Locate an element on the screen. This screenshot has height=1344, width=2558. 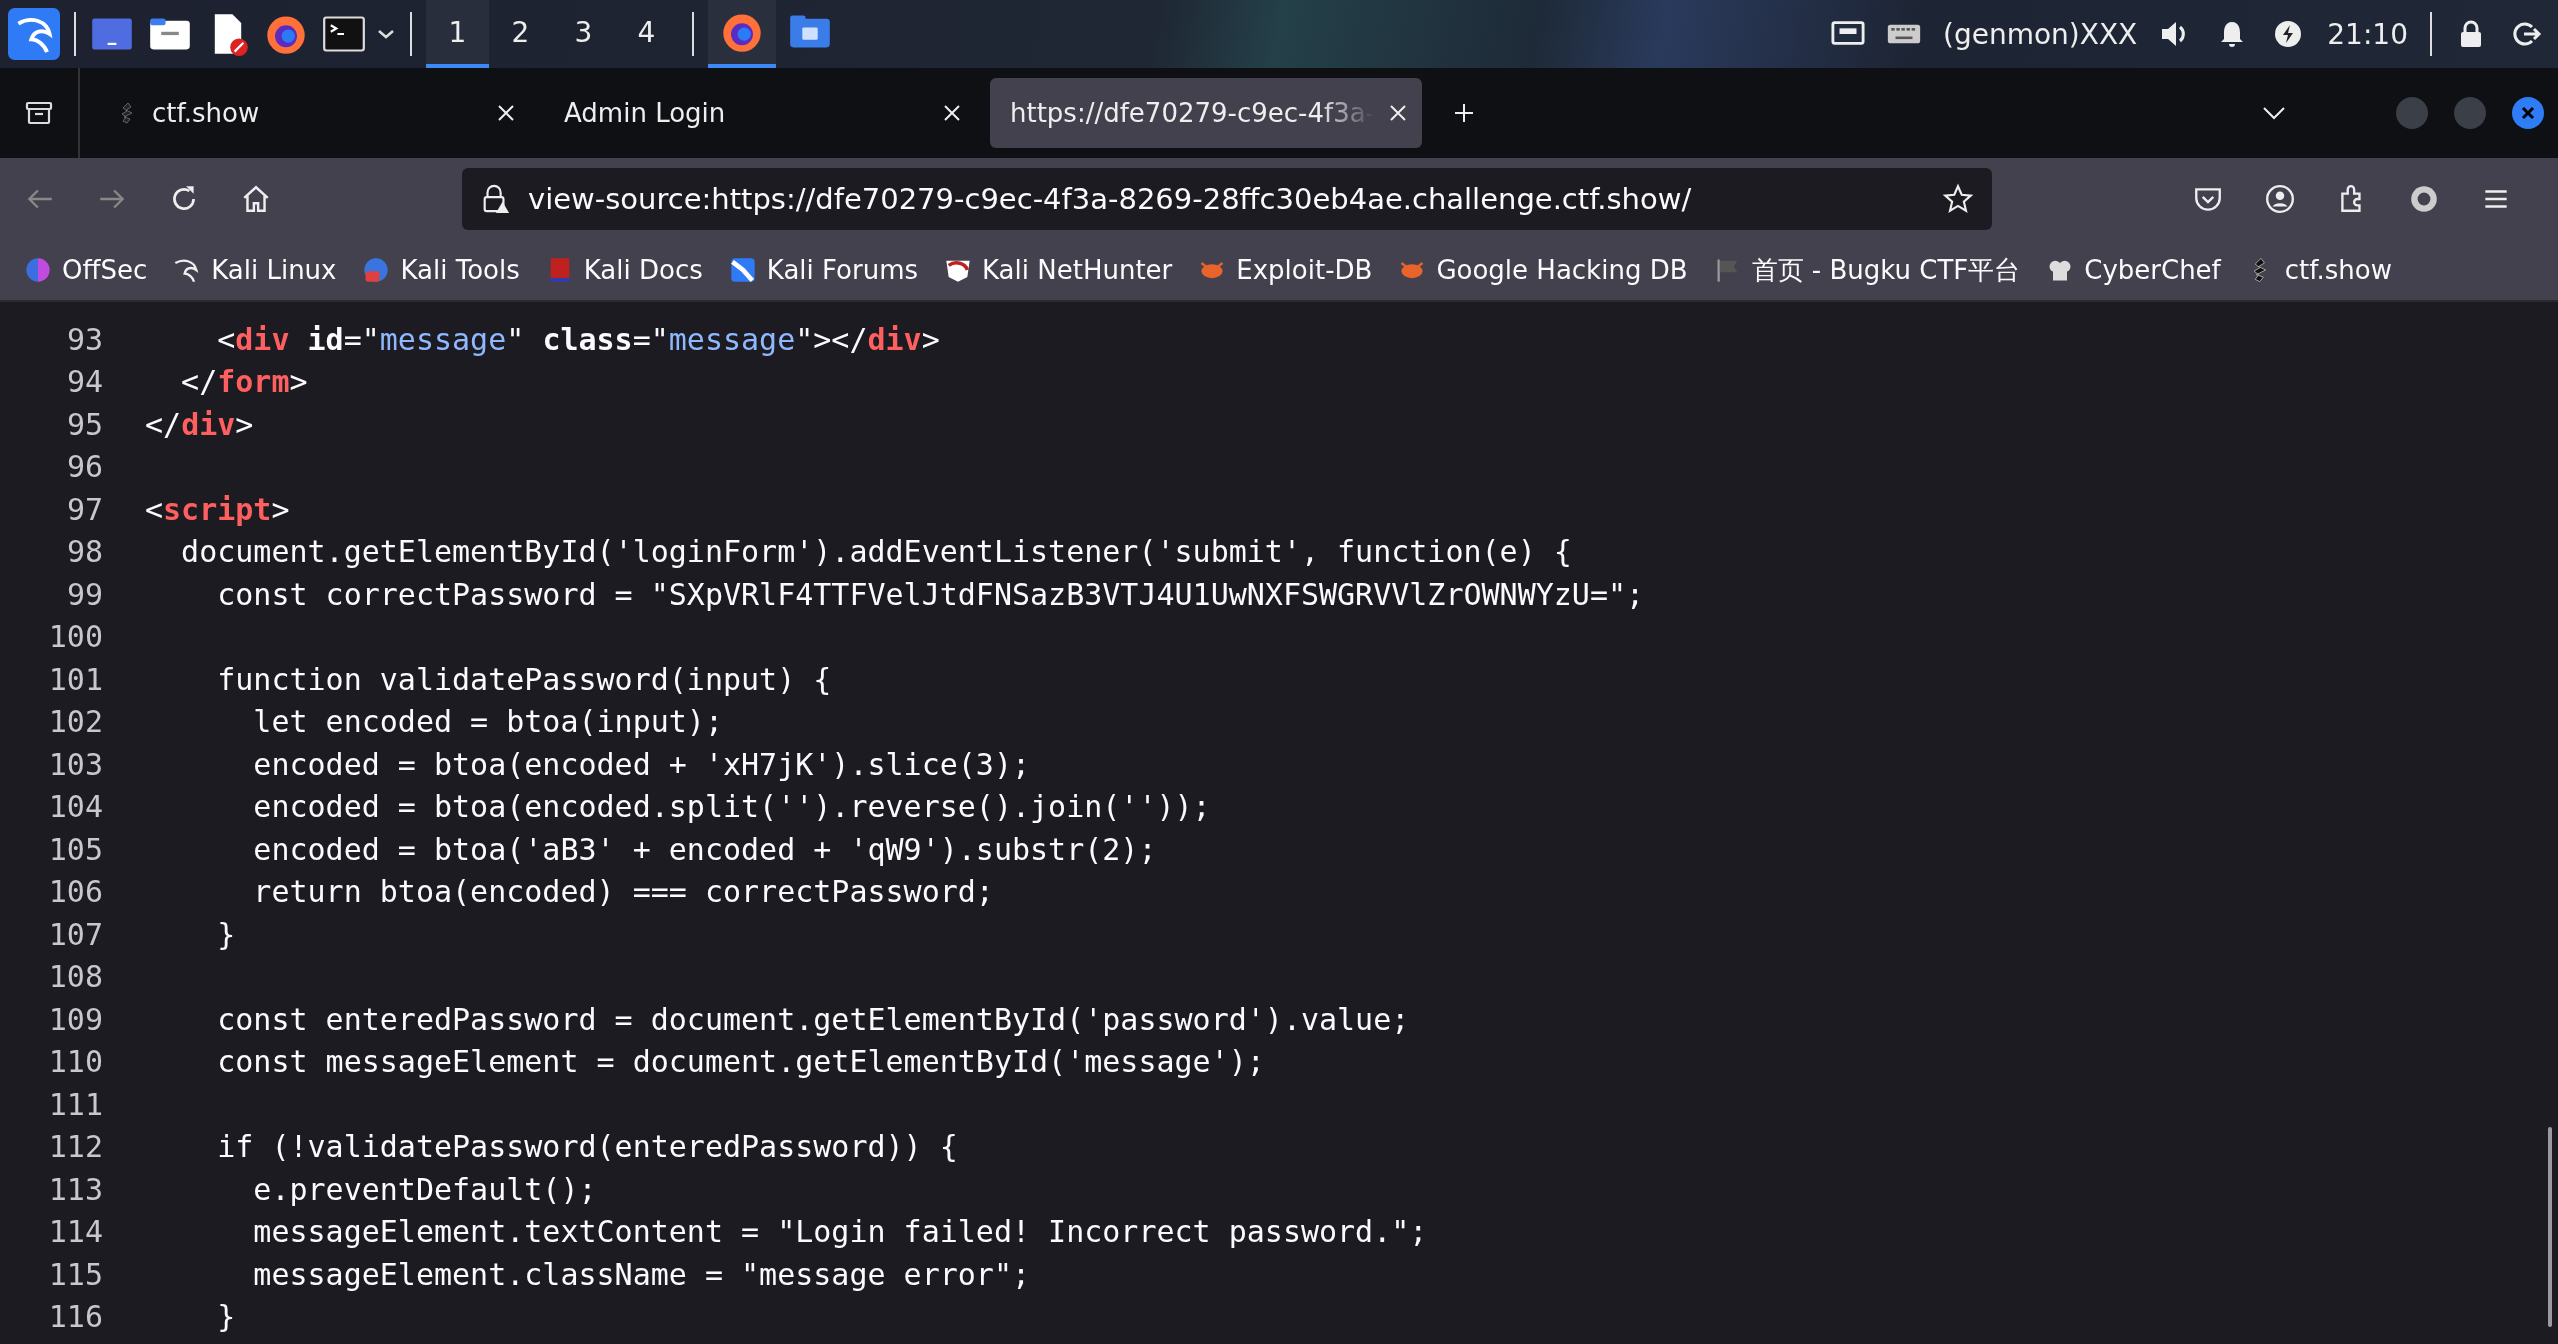
line-number: 102 is located at coordinates (75, 722).